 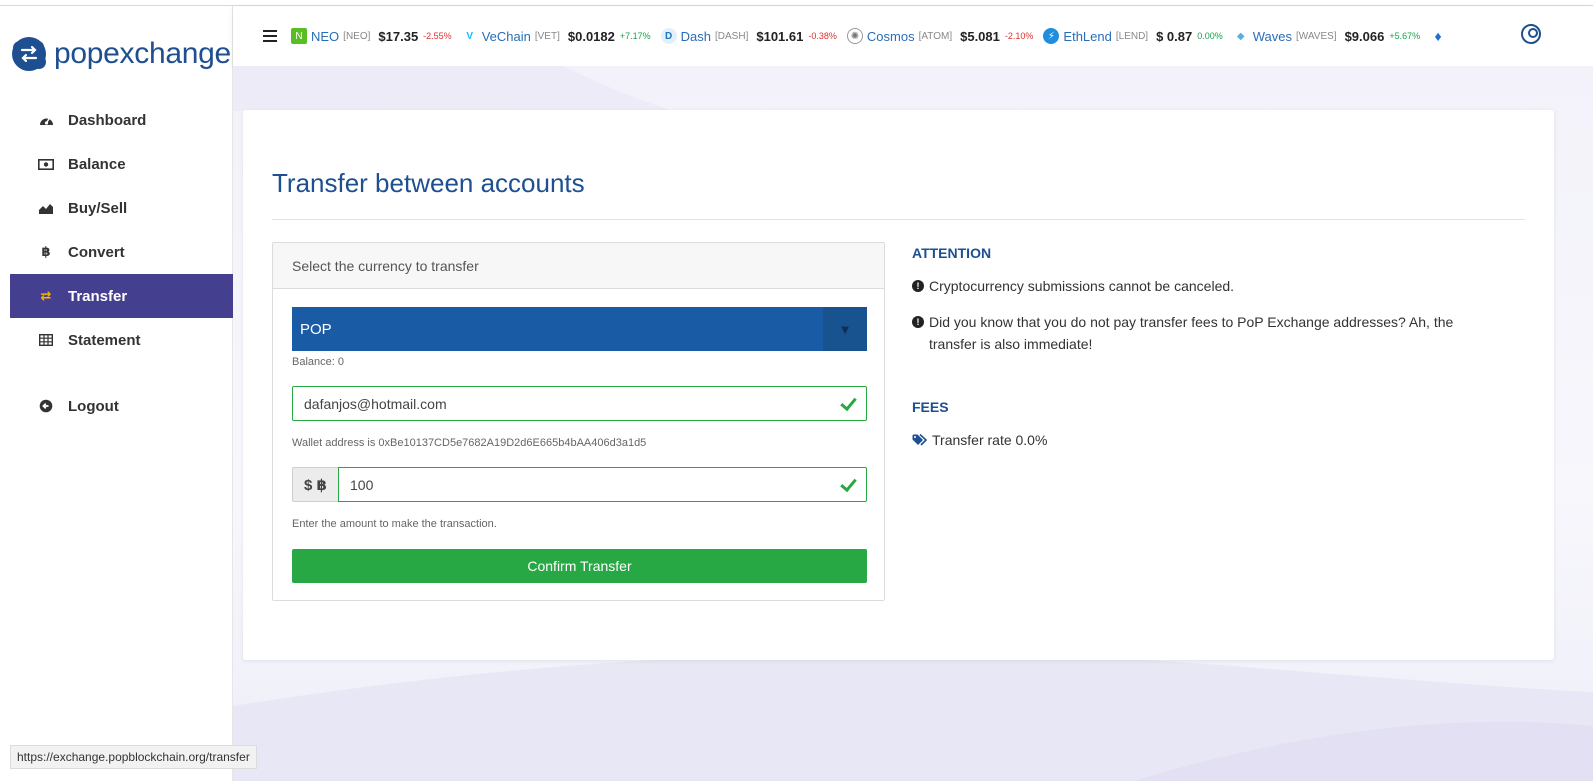 What do you see at coordinates (93, 406) in the screenshot?
I see `sidebar-item-label: Logout` at bounding box center [93, 406].